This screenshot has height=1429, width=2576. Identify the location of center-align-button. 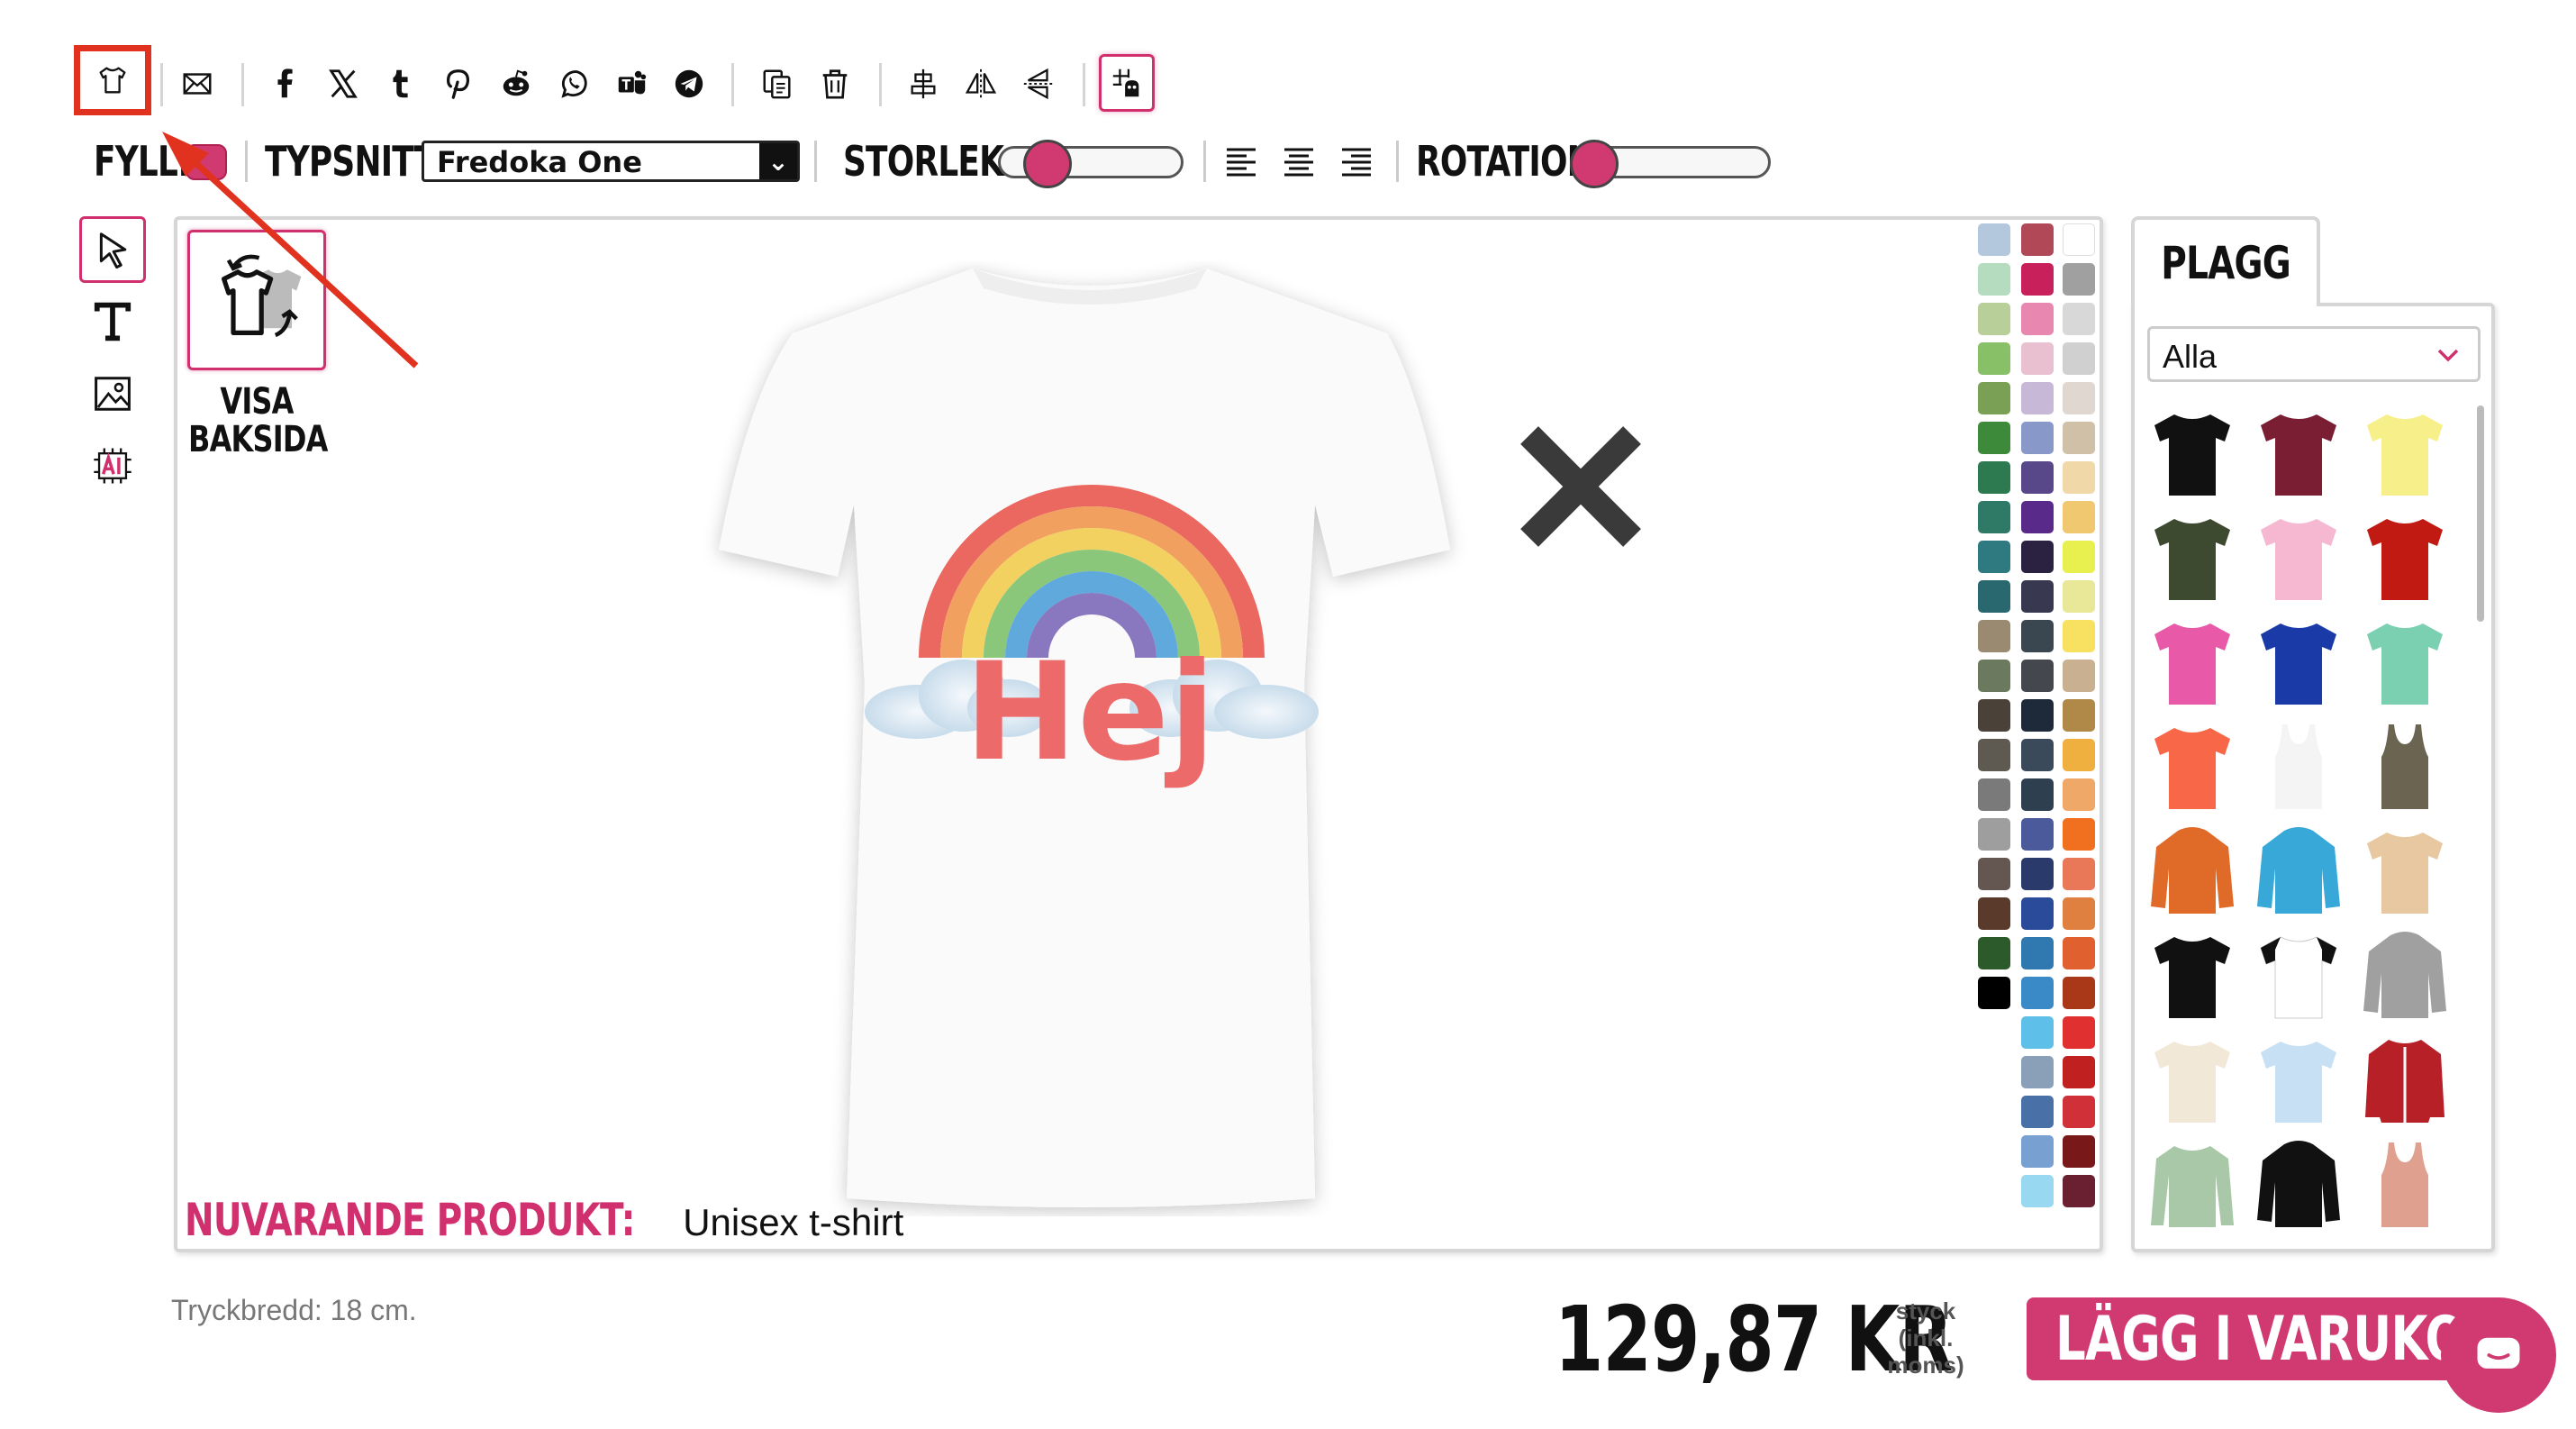
(923, 84).